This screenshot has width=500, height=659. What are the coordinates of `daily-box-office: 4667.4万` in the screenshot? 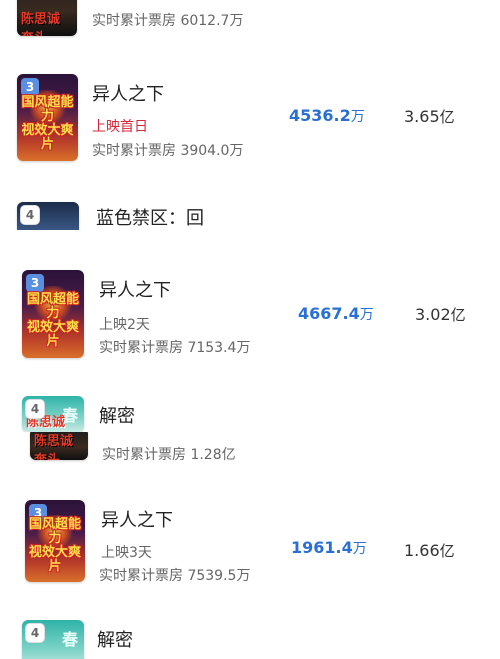 It's located at (336, 313).